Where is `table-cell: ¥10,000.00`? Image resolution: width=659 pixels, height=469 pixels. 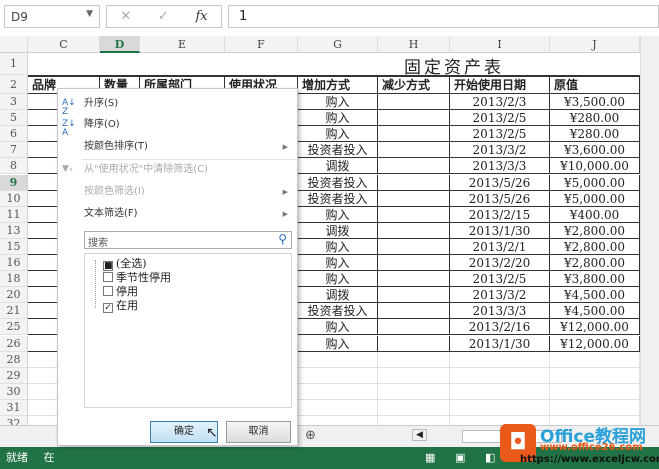 table-cell: ¥10,000.00 is located at coordinates (595, 166).